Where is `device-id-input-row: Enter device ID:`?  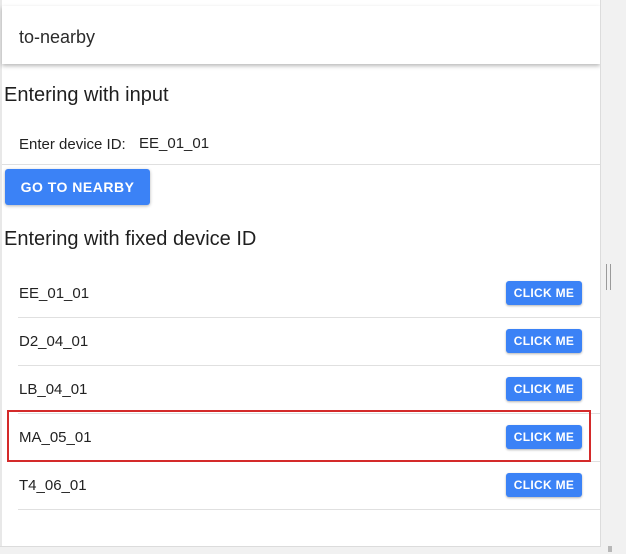
device-id-input-row: Enter device ID: is located at coordinates (301, 143).